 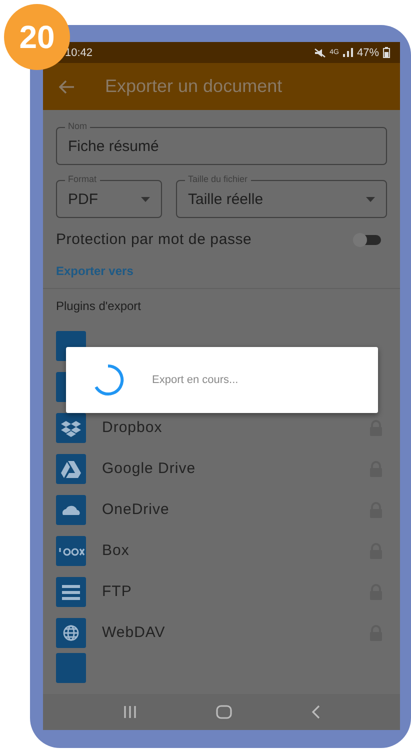 What do you see at coordinates (368, 239) in the screenshot?
I see `password-toggle` at bounding box center [368, 239].